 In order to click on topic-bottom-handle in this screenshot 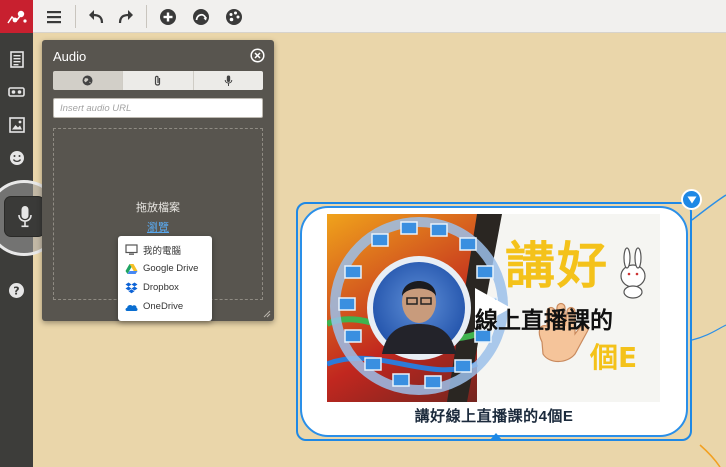, I will do `click(496, 436)`.